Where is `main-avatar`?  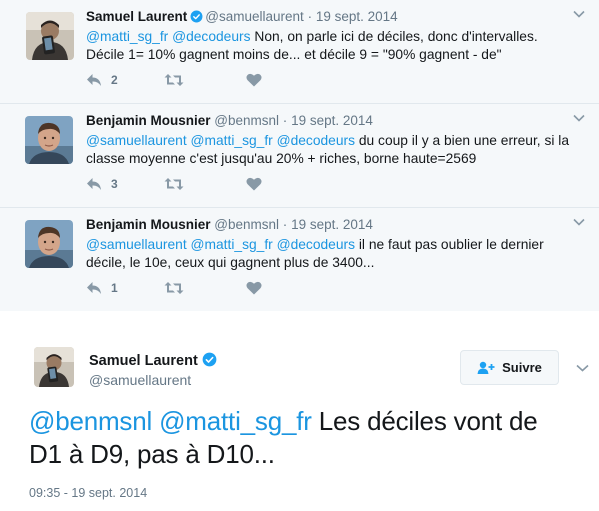
main-avatar is located at coordinates (54, 367).